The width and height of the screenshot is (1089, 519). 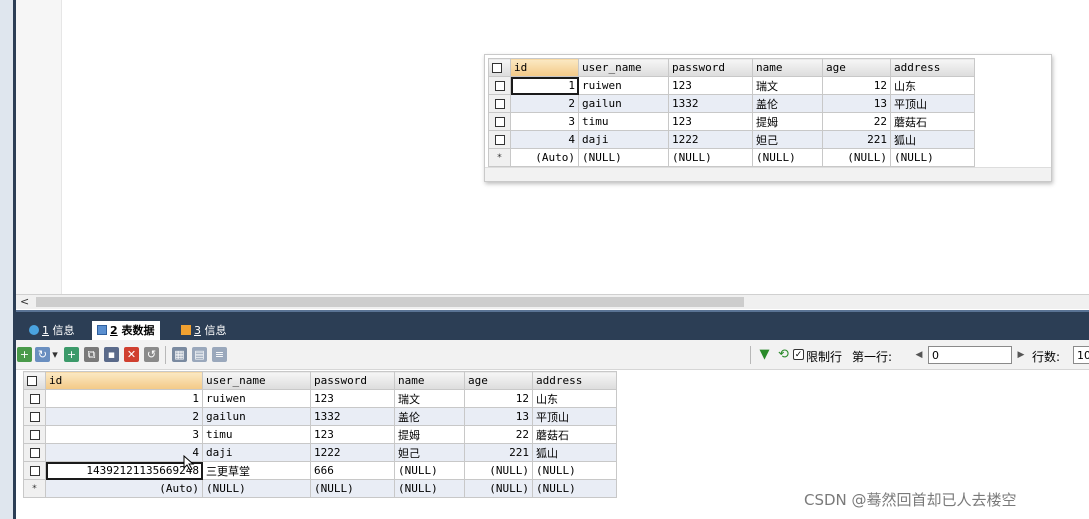 What do you see at coordinates (256, 470) in the screenshot?
I see `cell-user-name: 三更草堂` at bounding box center [256, 470].